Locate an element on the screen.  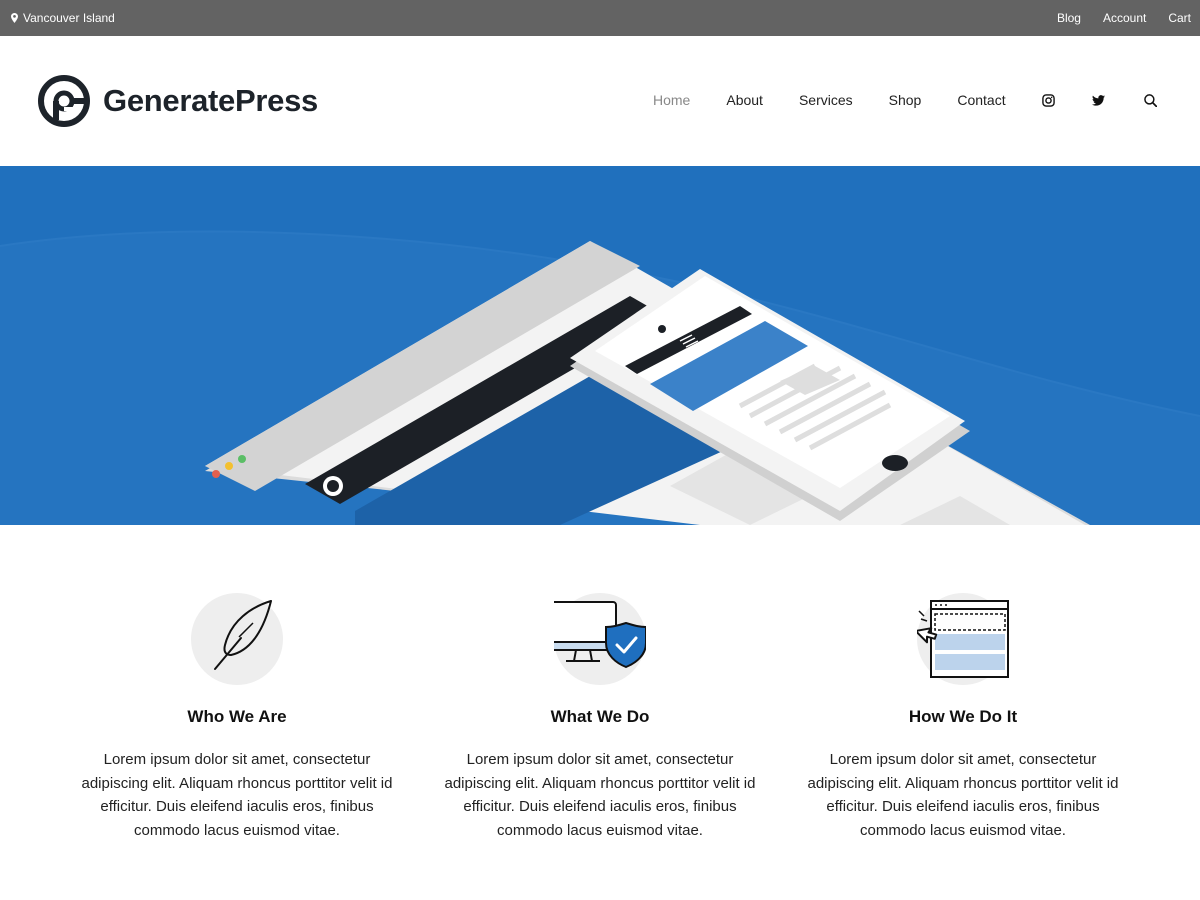
monitor-shield-icon is located at coordinates (600, 635).